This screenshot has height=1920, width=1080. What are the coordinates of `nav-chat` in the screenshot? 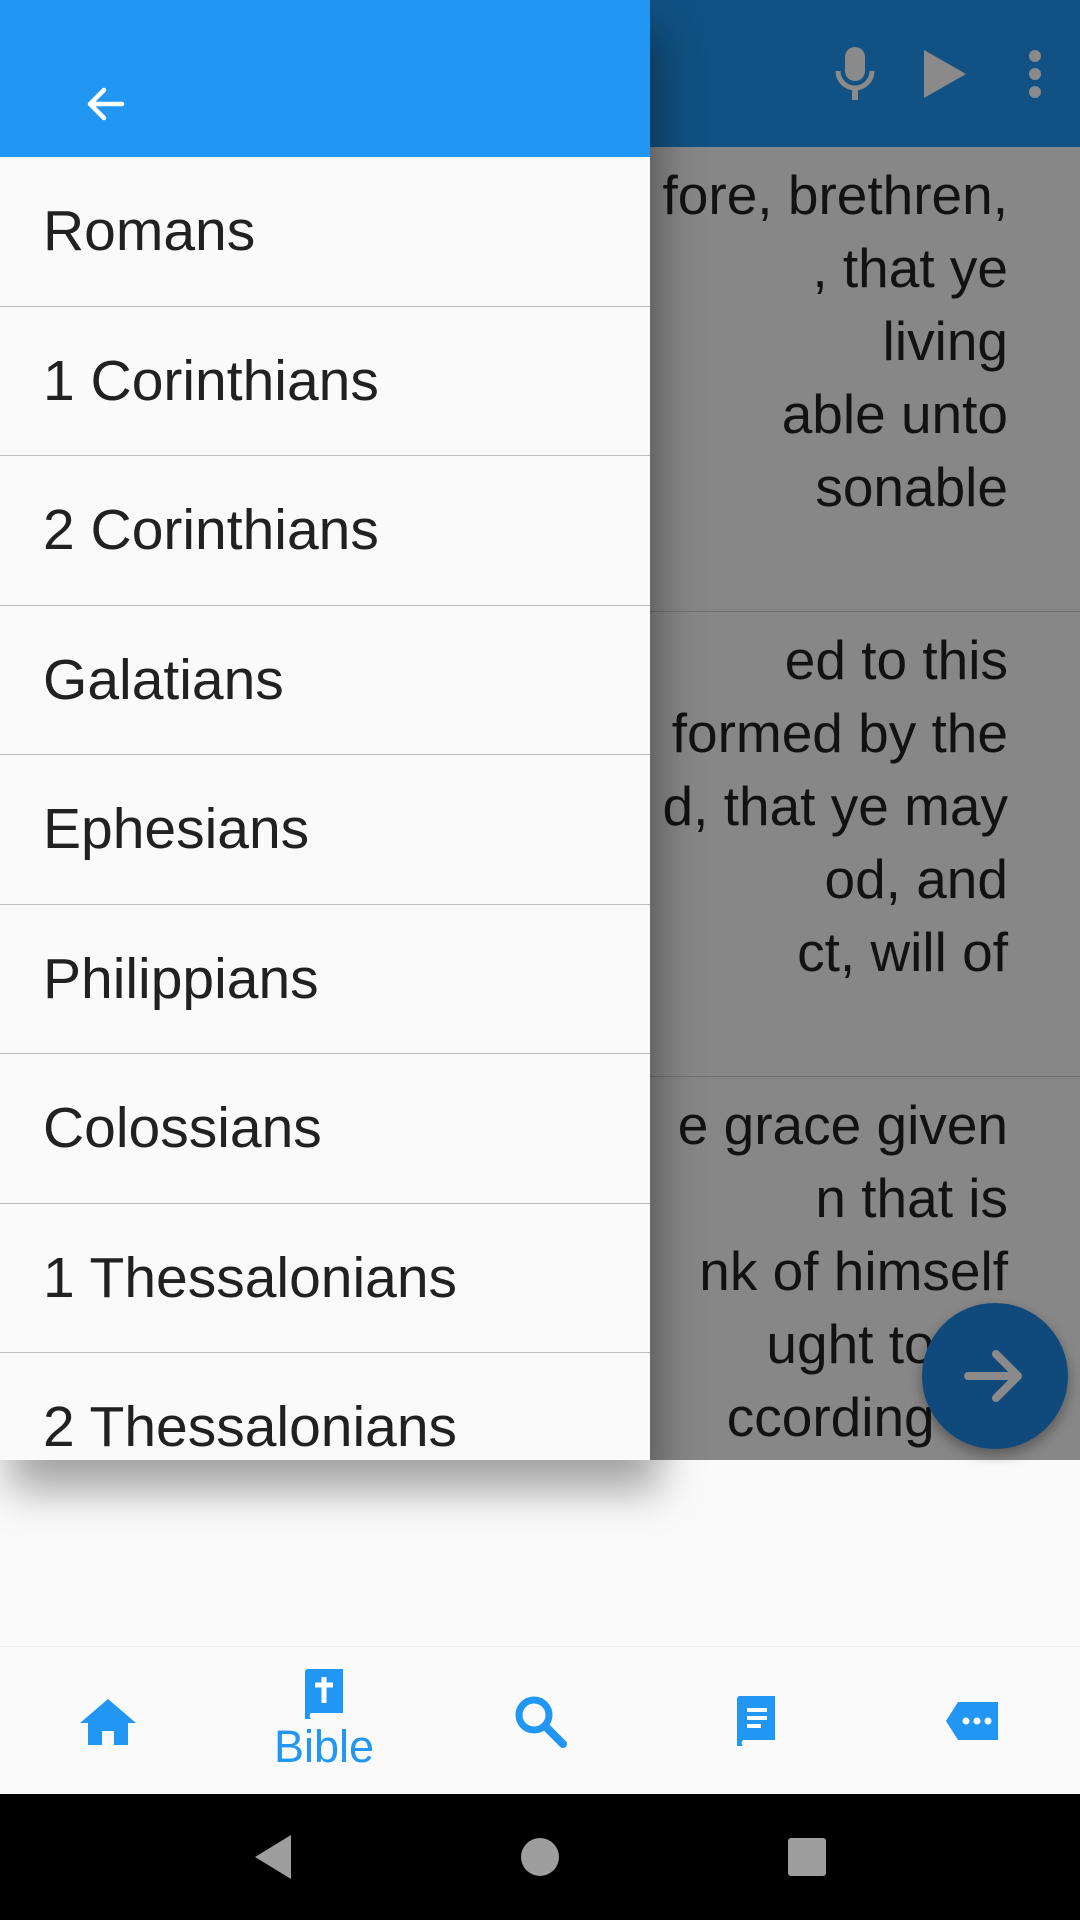 It's located at (972, 1720).